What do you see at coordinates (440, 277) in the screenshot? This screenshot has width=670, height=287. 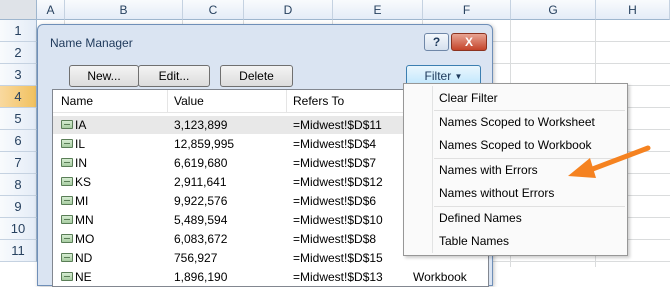 I see `scope-cell: Workbook` at bounding box center [440, 277].